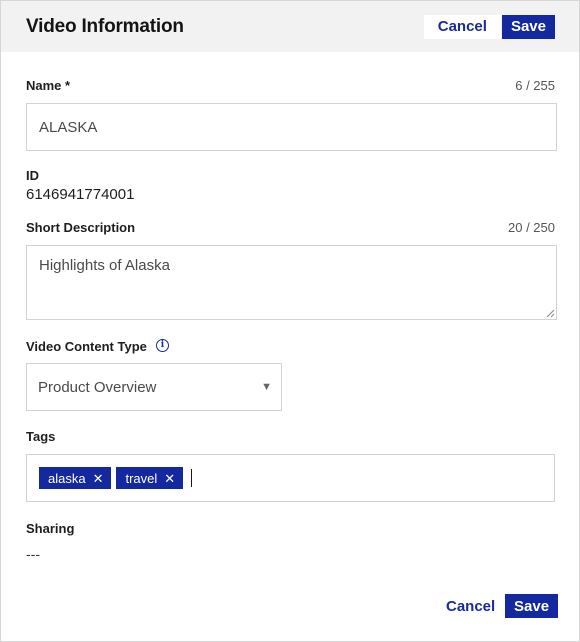 The height and width of the screenshot is (642, 580). I want to click on short-description-textarea: Highlights of Alaska, so click(291, 282).